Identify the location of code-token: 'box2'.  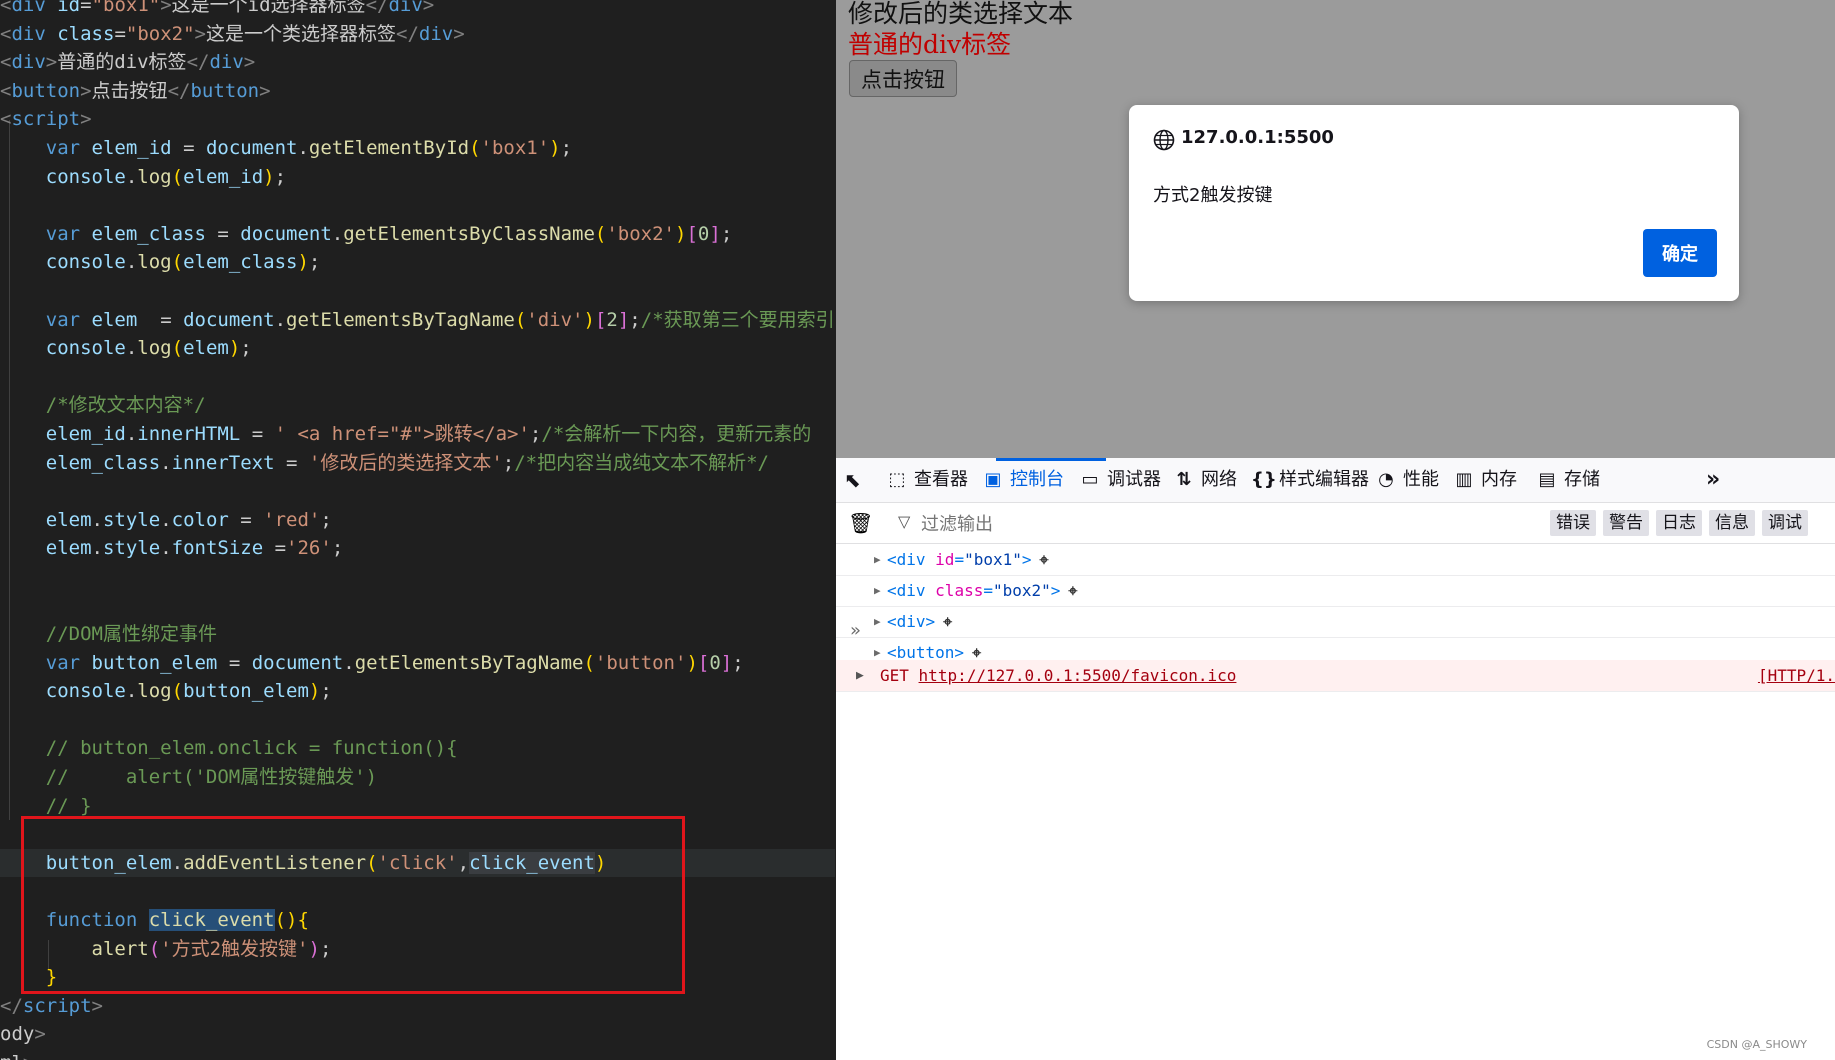
(640, 233).